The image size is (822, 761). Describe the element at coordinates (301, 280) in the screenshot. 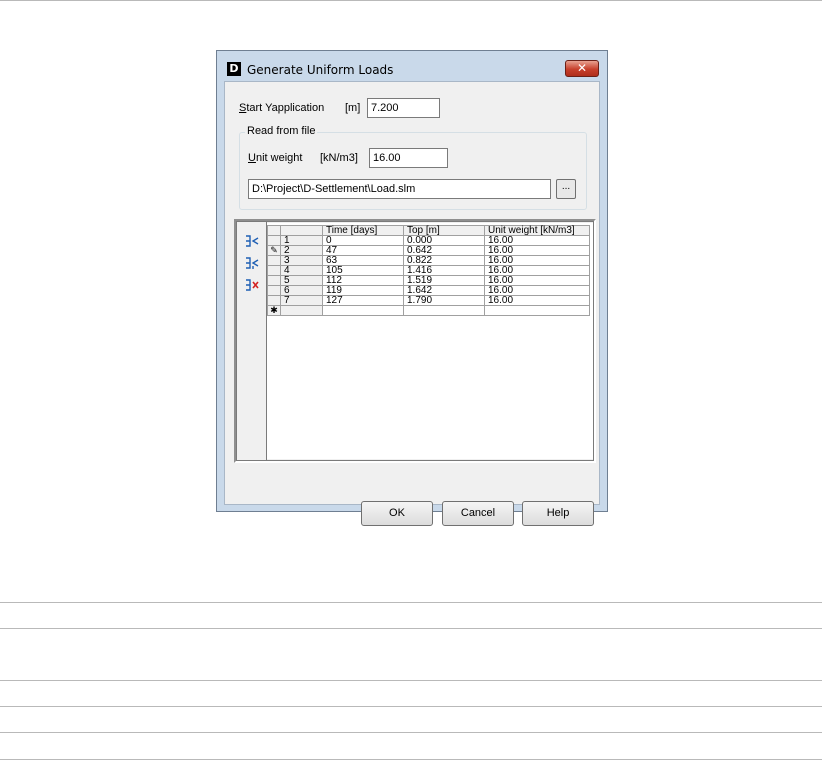

I see `row-number: 5` at that location.